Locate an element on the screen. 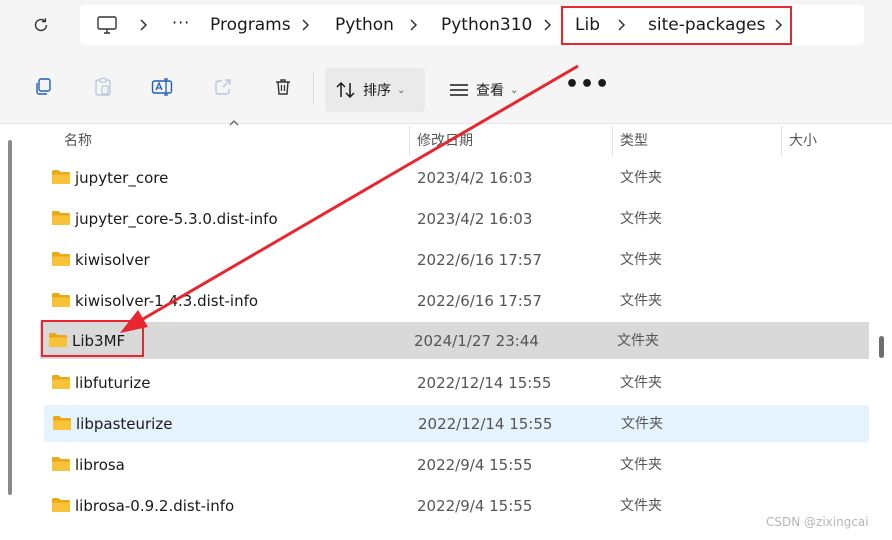 Image resolution: width=892 pixels, height=540 pixels. file-name: librosa is located at coordinates (100, 465).